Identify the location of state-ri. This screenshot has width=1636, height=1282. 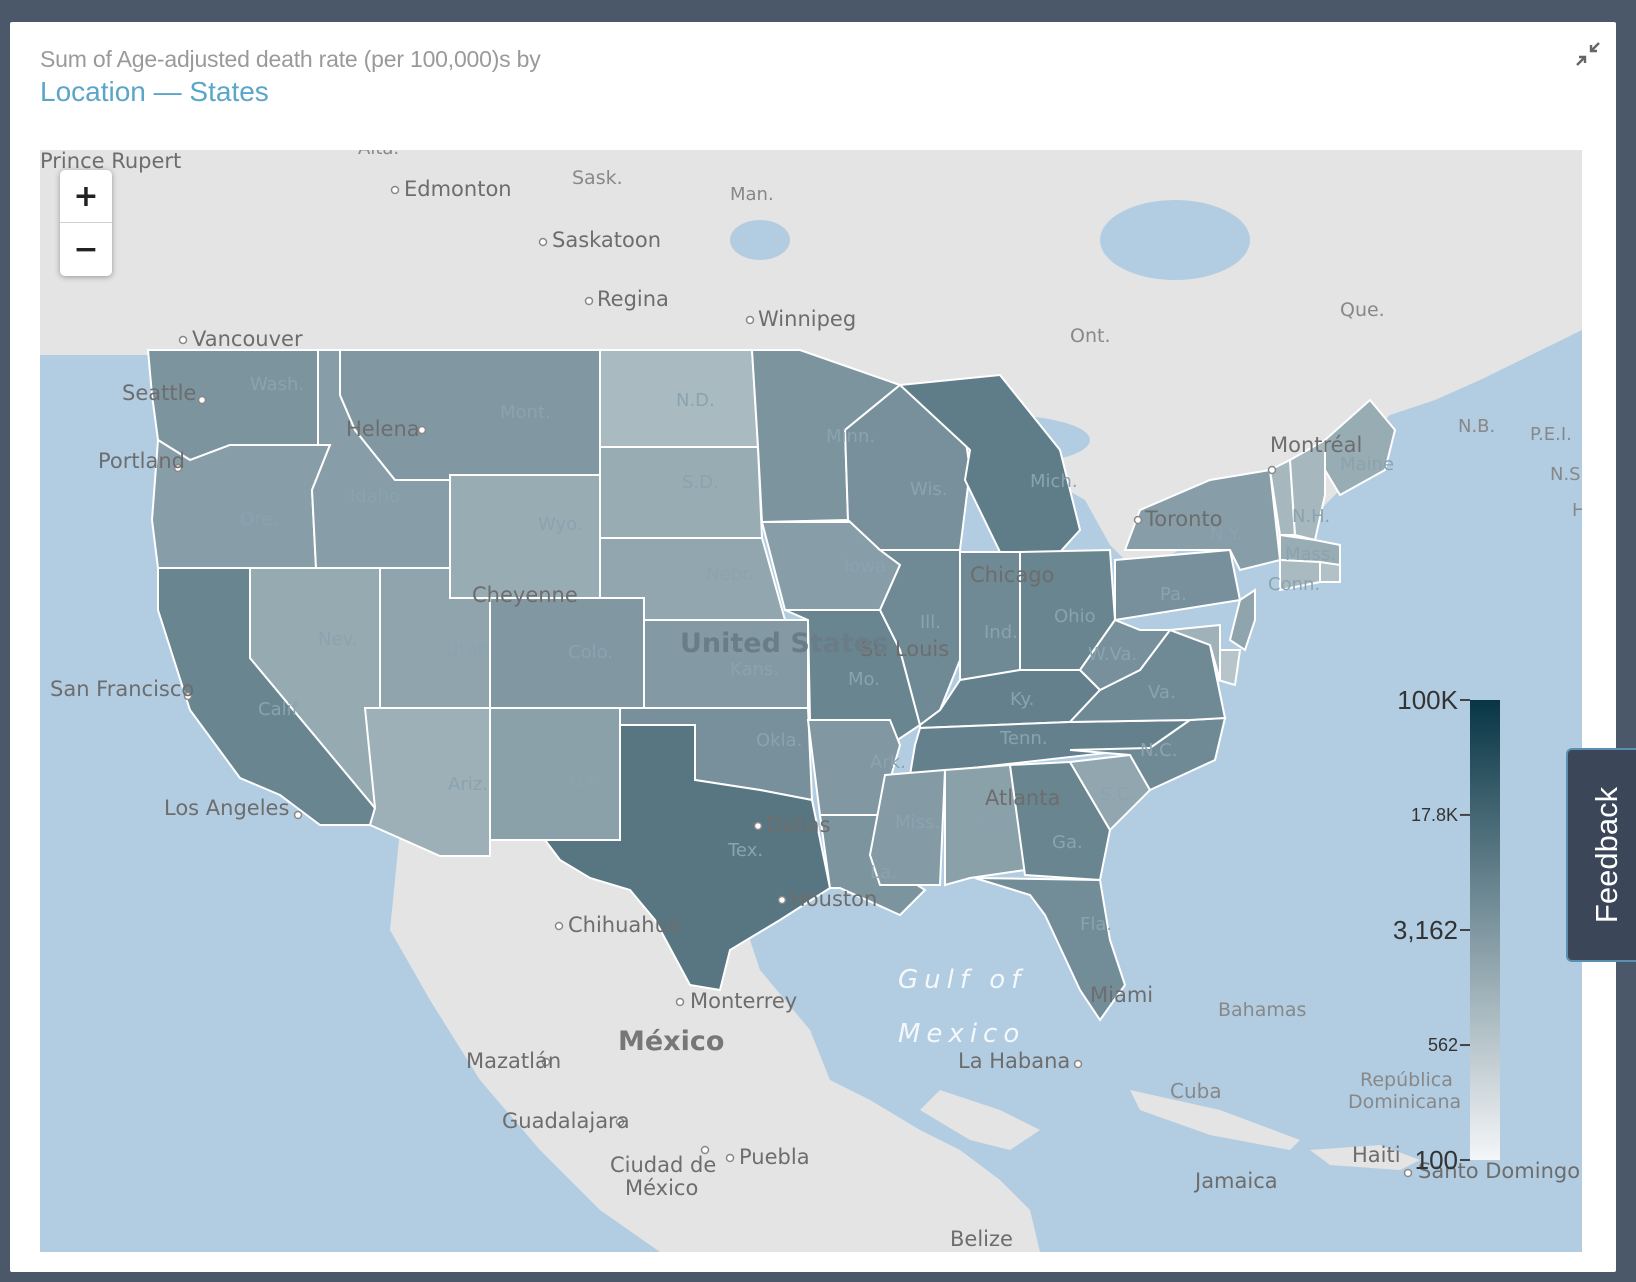
(1330, 571).